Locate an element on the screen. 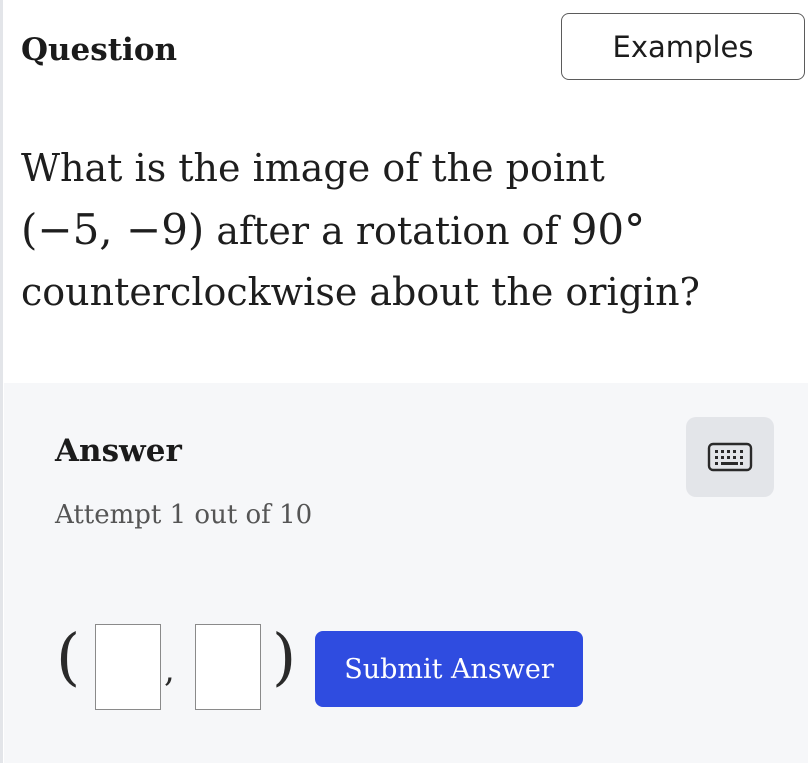 Image resolution: width=808 pixels, height=763 pixels. submit-answer-button: Submit Answer is located at coordinates (449, 669).